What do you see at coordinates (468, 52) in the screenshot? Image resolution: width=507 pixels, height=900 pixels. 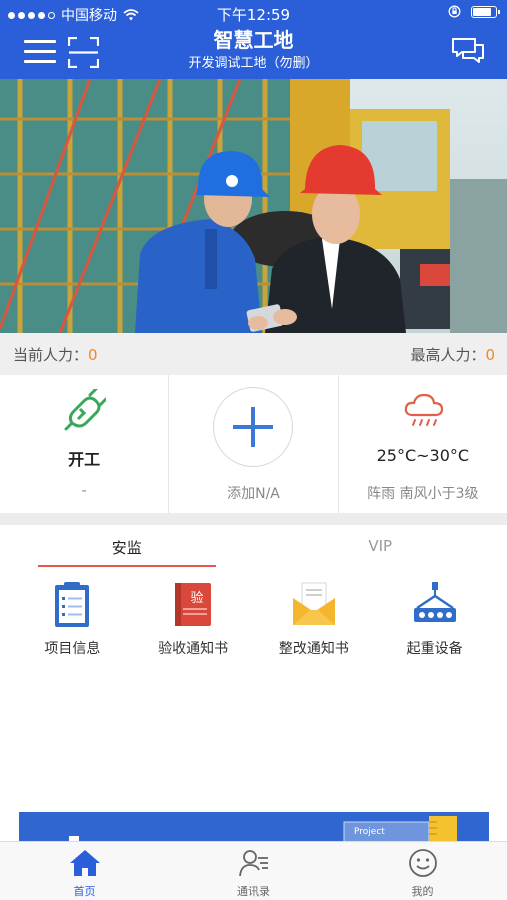 I see `message-icon` at bounding box center [468, 52].